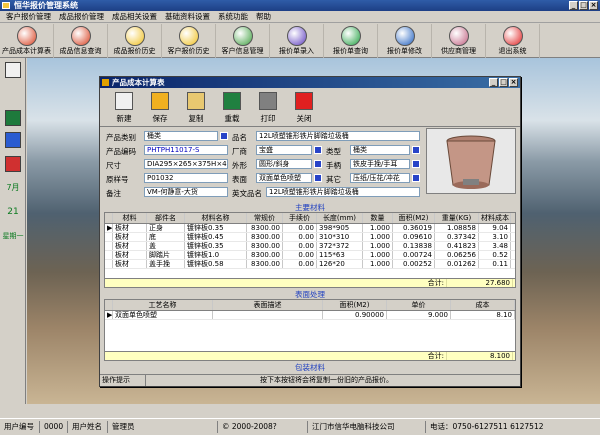  What do you see at coordinates (355, 305) in the screenshot?
I see `surface-col-header: 面积(M2)` at bounding box center [355, 305].